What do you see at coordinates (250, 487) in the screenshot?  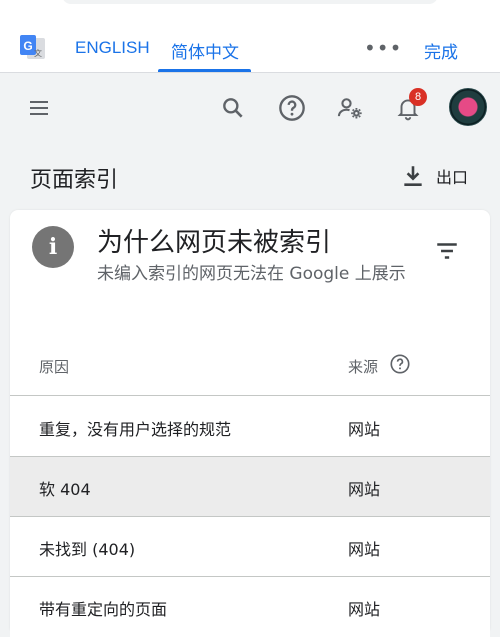 I see `table-row: 软 404 网站` at bounding box center [250, 487].